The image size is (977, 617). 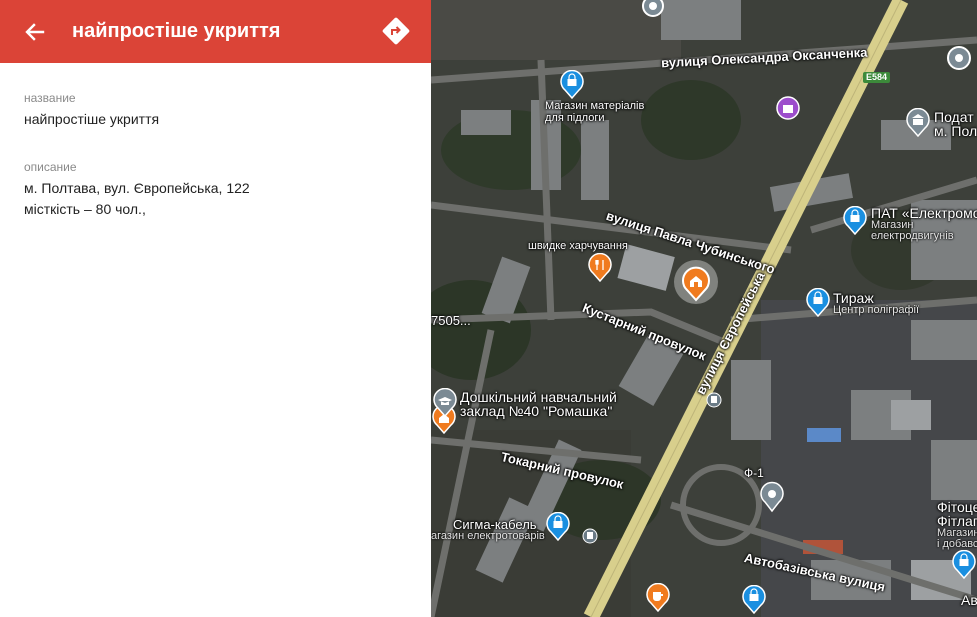 I want to click on description-line-1: м. Полтава, вул. Європейська, 122, so click(x=137, y=188).